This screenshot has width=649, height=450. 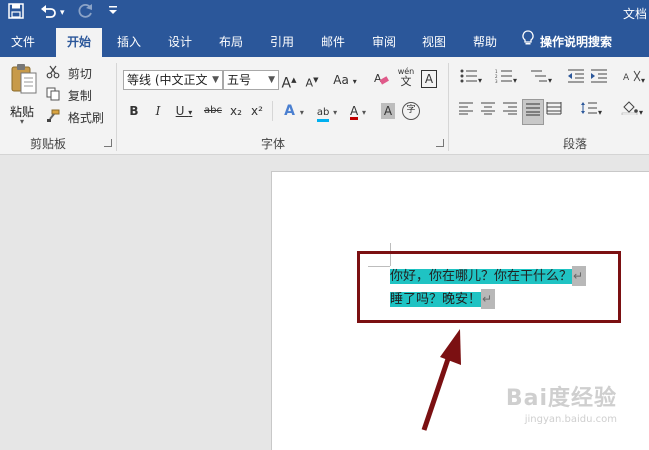 I want to click on format-painter-label: 格式刷, so click(x=85, y=118).